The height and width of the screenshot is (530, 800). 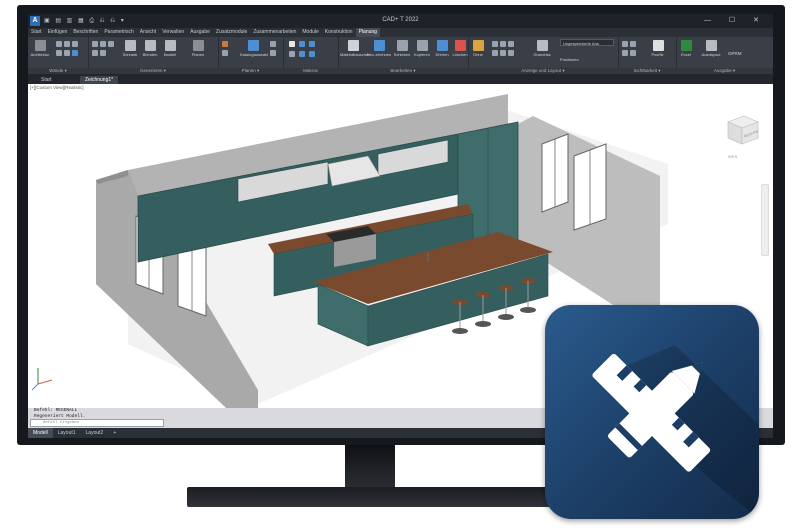 What do you see at coordinates (75, 53) in the screenshot?
I see `stair-tool-icon` at bounding box center [75, 53].